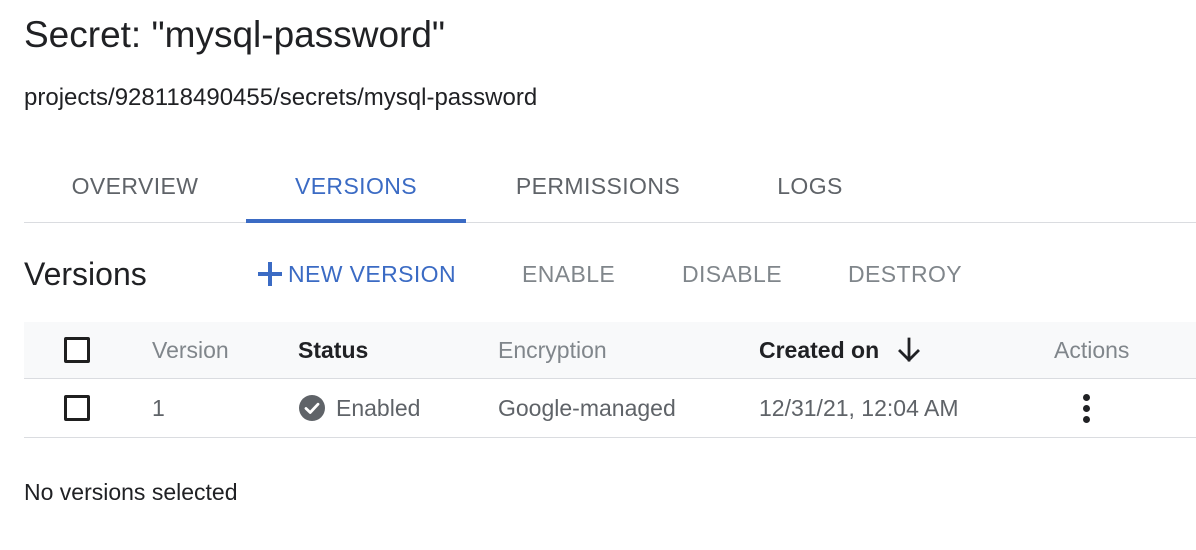  What do you see at coordinates (235, 34) in the screenshot?
I see `page-title: Secret: "mysql-password"` at bounding box center [235, 34].